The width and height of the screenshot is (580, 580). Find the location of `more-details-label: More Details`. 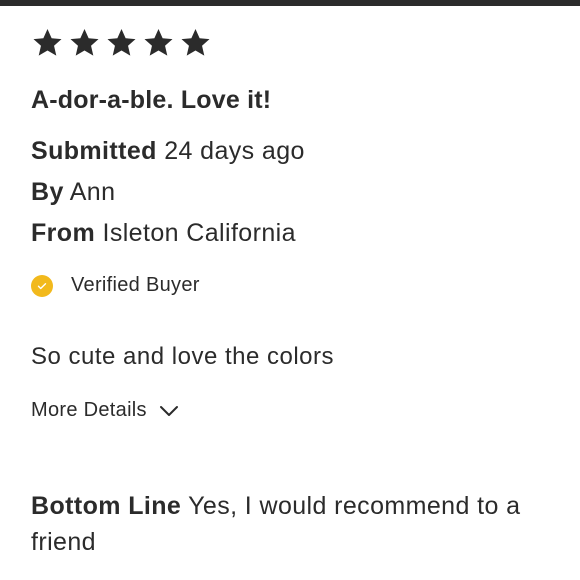

more-details-label: More Details is located at coordinates (89, 410).